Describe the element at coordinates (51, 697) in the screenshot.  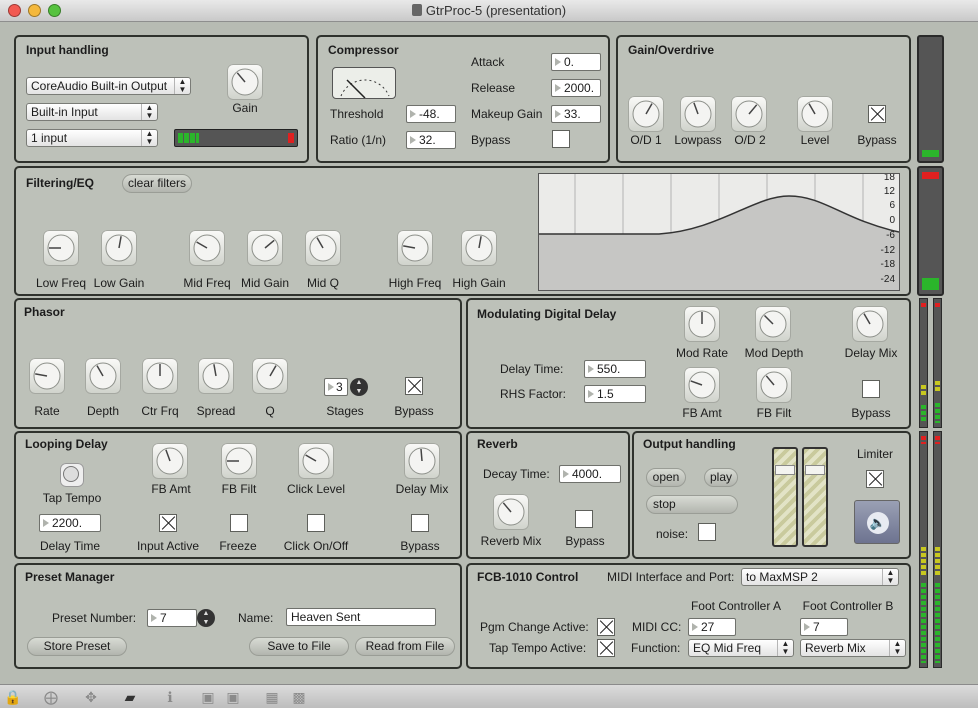
I see `add-object-icon: ⨁` at that location.